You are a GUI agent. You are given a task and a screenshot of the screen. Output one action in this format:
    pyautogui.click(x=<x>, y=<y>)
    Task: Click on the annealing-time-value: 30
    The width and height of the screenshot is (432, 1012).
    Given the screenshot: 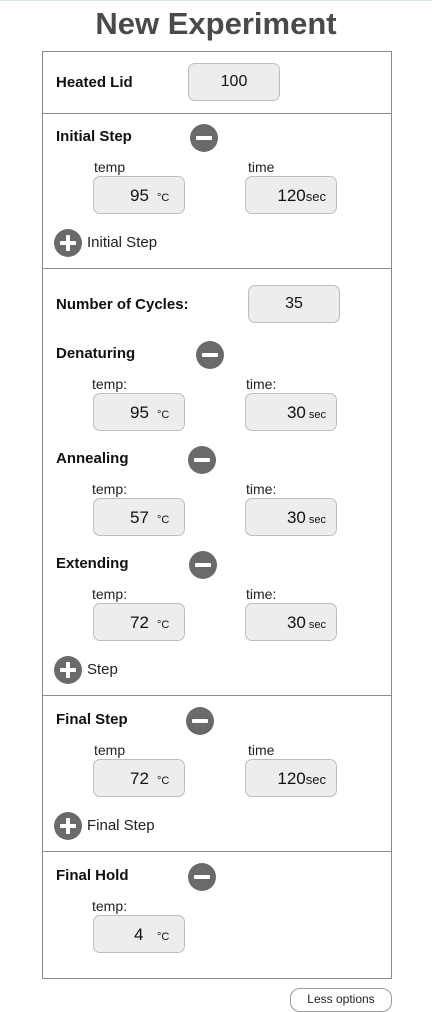 What is the action you would take?
    pyautogui.click(x=296, y=517)
    